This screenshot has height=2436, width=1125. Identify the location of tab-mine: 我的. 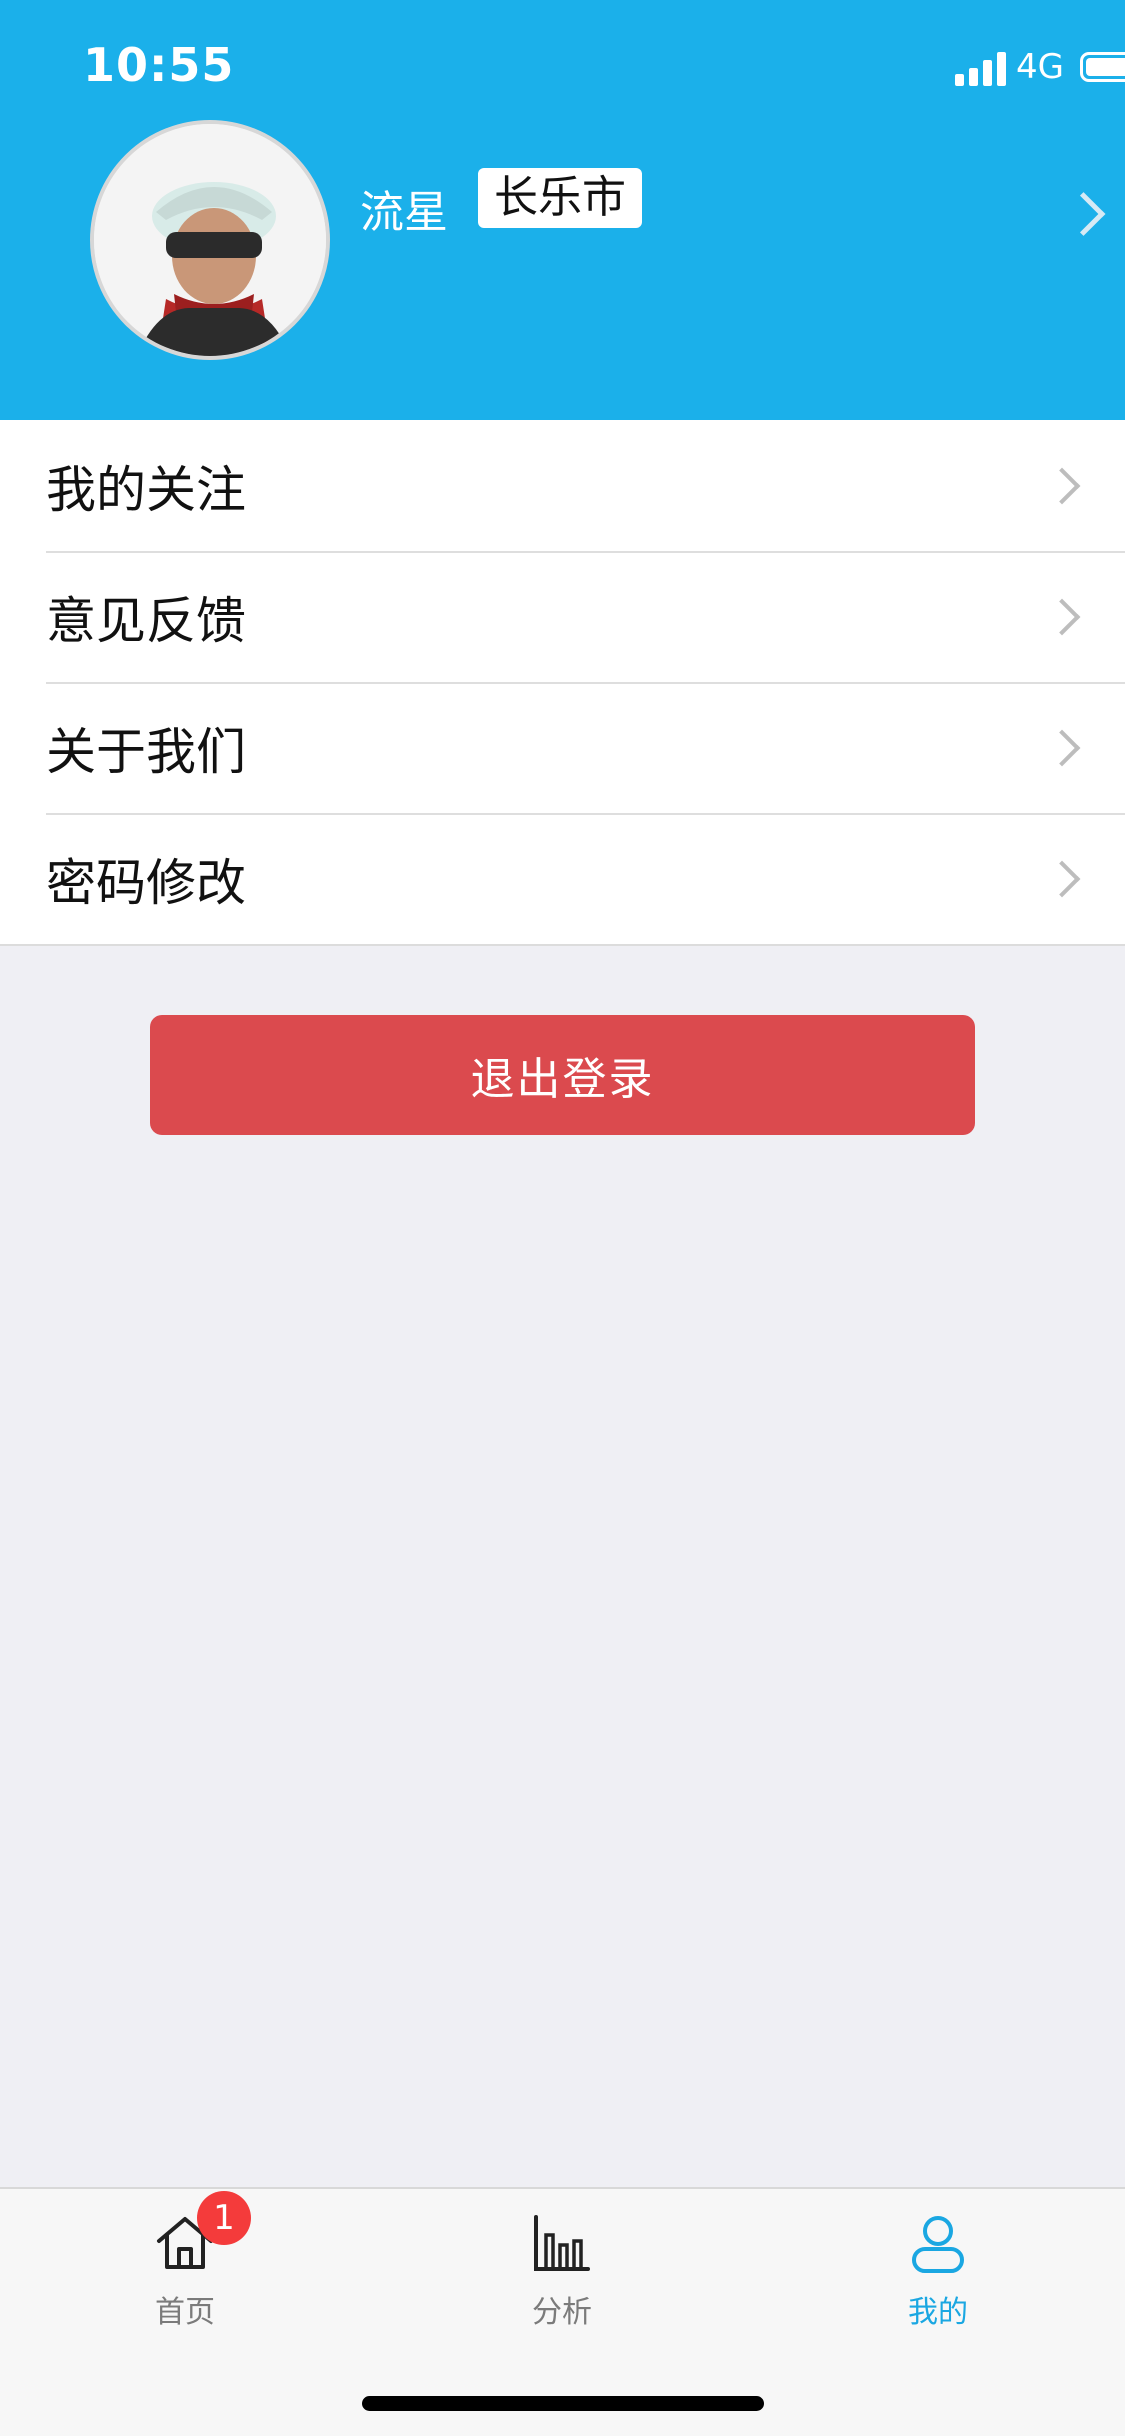
(938, 2271).